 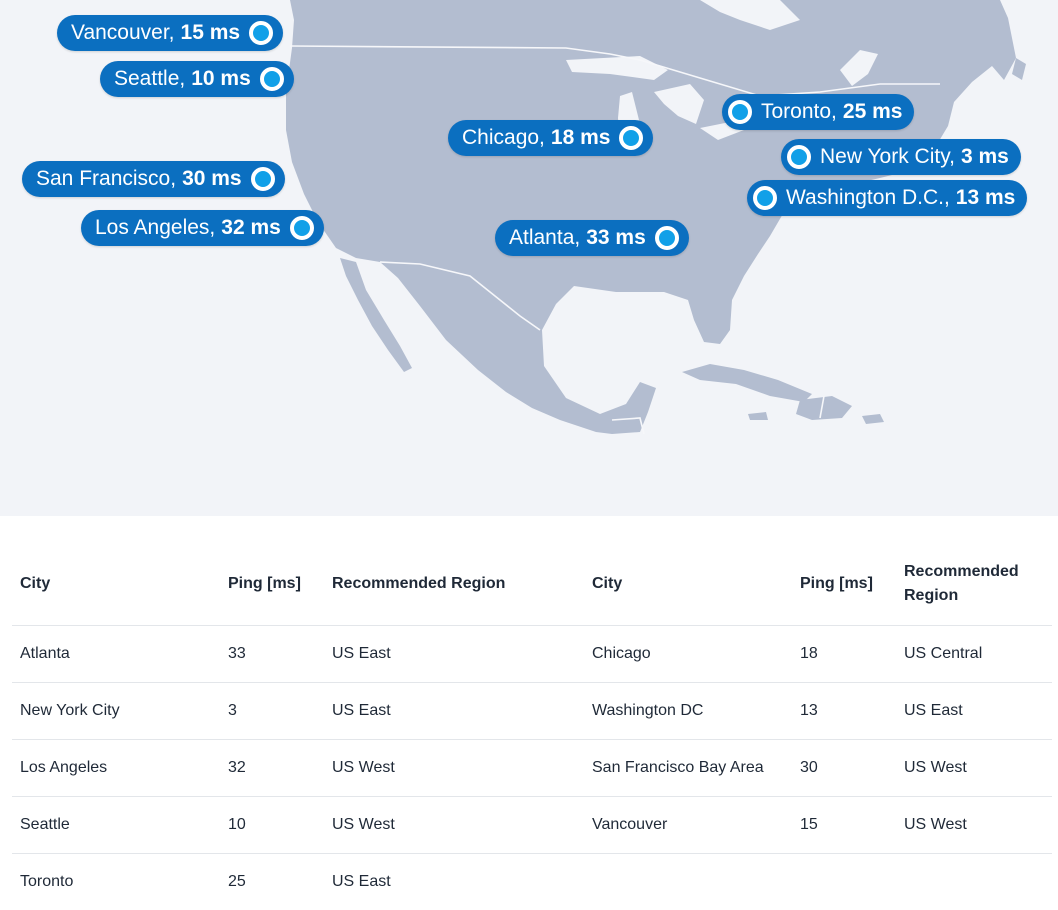 What do you see at coordinates (581, 138) in the screenshot?
I see `marker-ping: 18 ms` at bounding box center [581, 138].